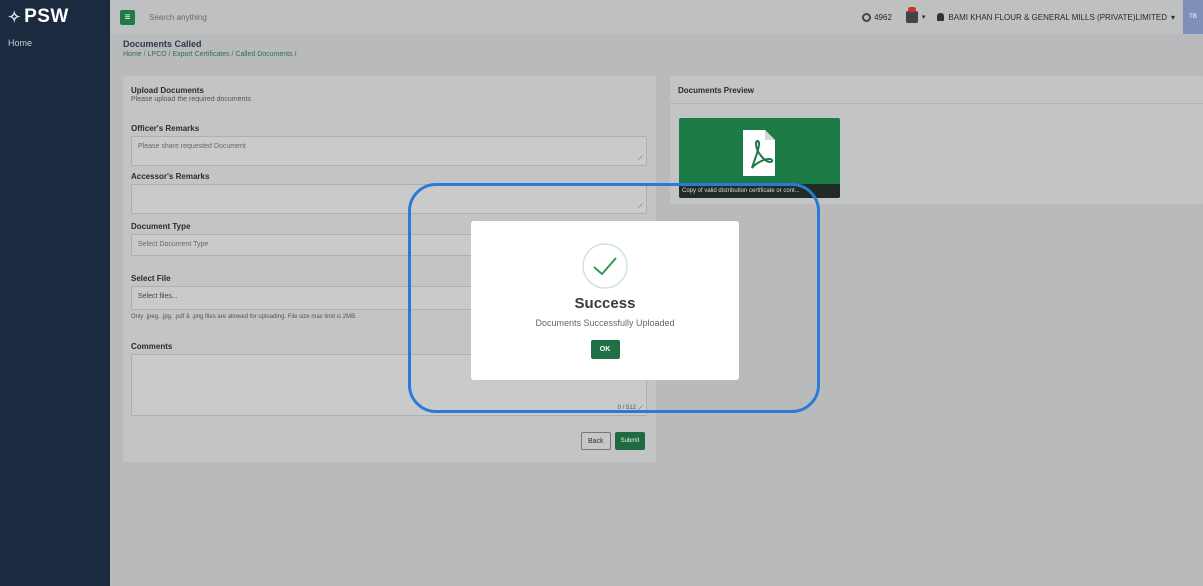 The image size is (1203, 586). I want to click on psw-logo: ✧ PSW, so click(55, 17).